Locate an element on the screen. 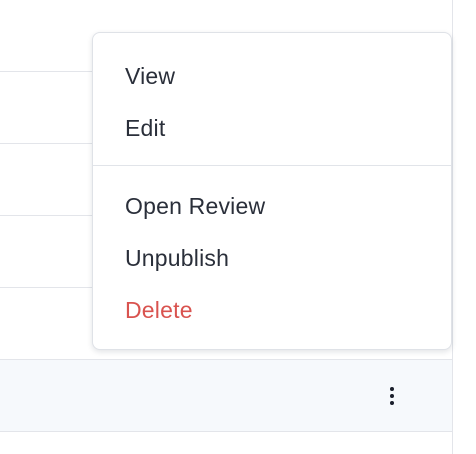  menu-item-open-review: Open Review is located at coordinates (195, 206).